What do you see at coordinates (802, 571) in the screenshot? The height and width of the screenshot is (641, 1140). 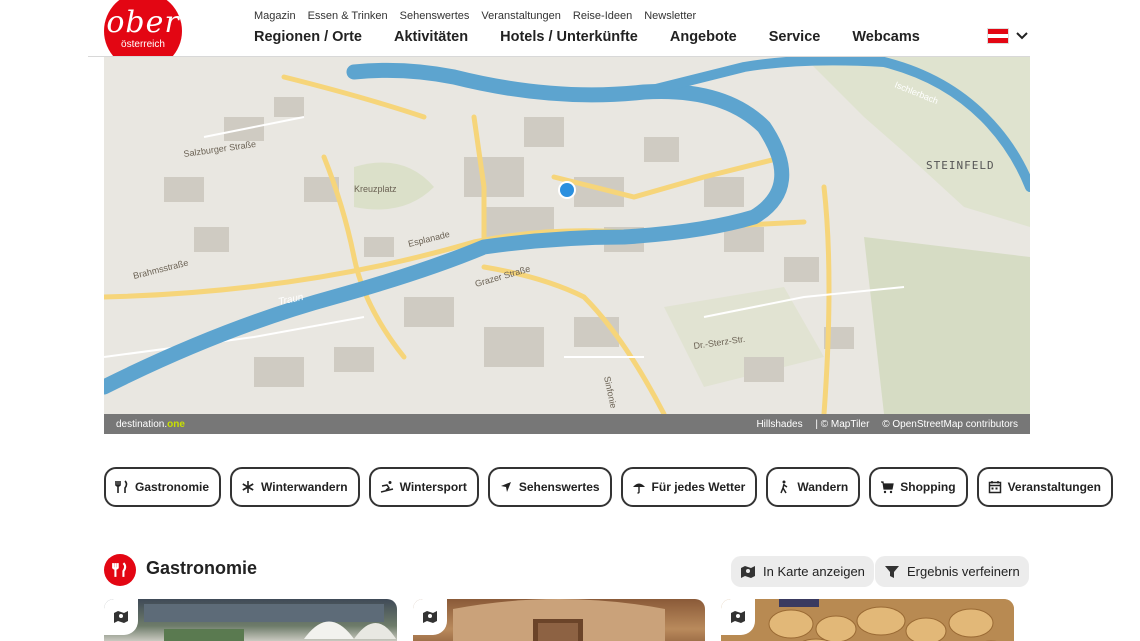 I see `show-on-map-button: In Karte anzeigen` at bounding box center [802, 571].